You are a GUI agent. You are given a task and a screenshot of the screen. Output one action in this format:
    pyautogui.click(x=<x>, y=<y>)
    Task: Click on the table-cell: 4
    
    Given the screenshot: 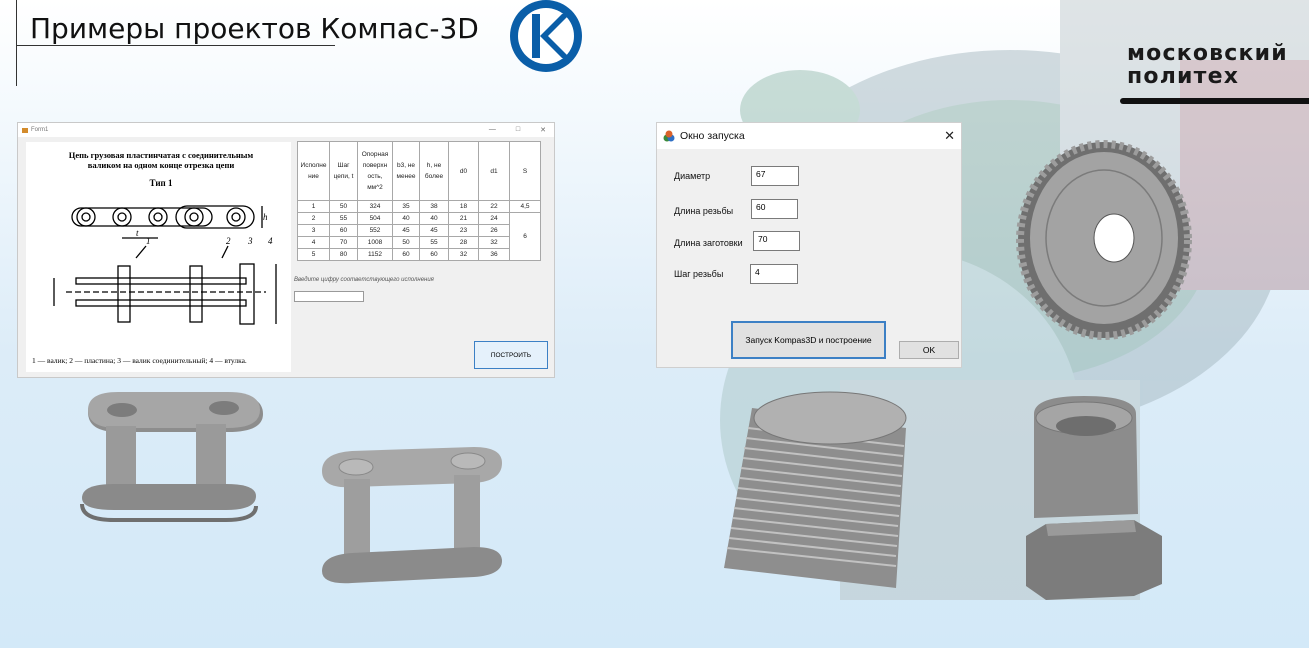 What is the action you would take?
    pyautogui.click(x=313, y=242)
    